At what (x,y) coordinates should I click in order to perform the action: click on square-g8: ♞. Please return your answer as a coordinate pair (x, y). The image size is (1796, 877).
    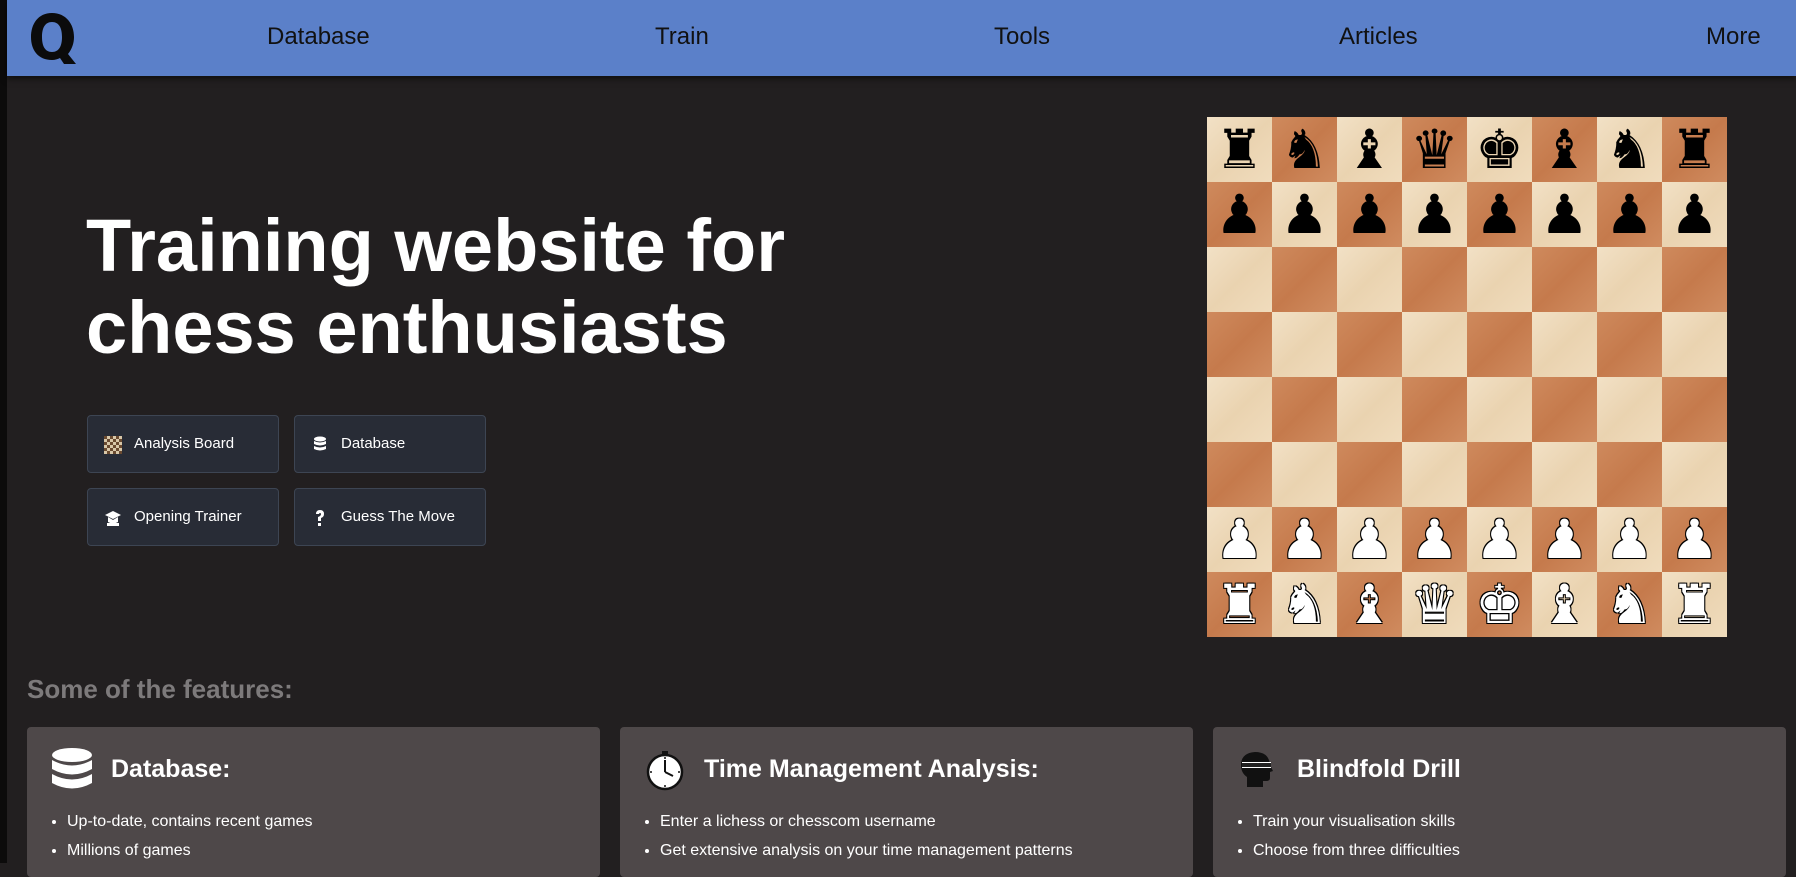
    Looking at the image, I should click on (1629, 149).